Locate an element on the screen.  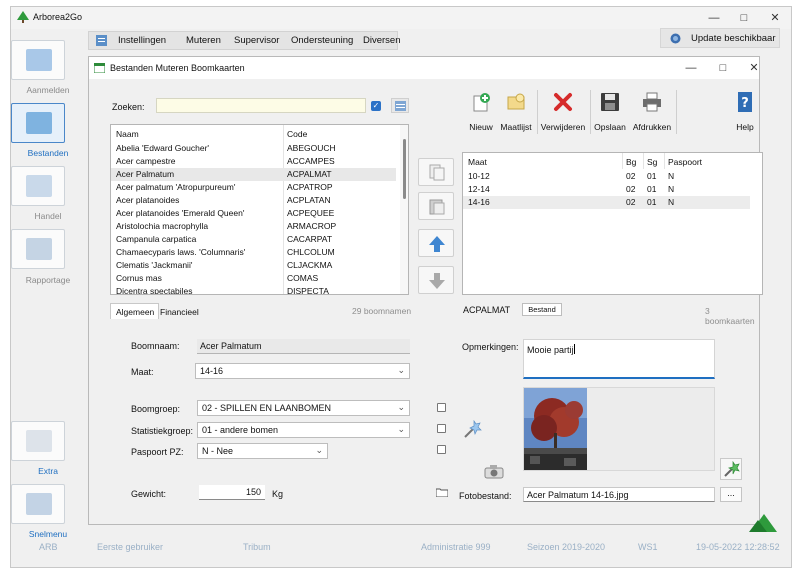
maat-select: 14-16 ⌄ is located at coordinates (302, 371).